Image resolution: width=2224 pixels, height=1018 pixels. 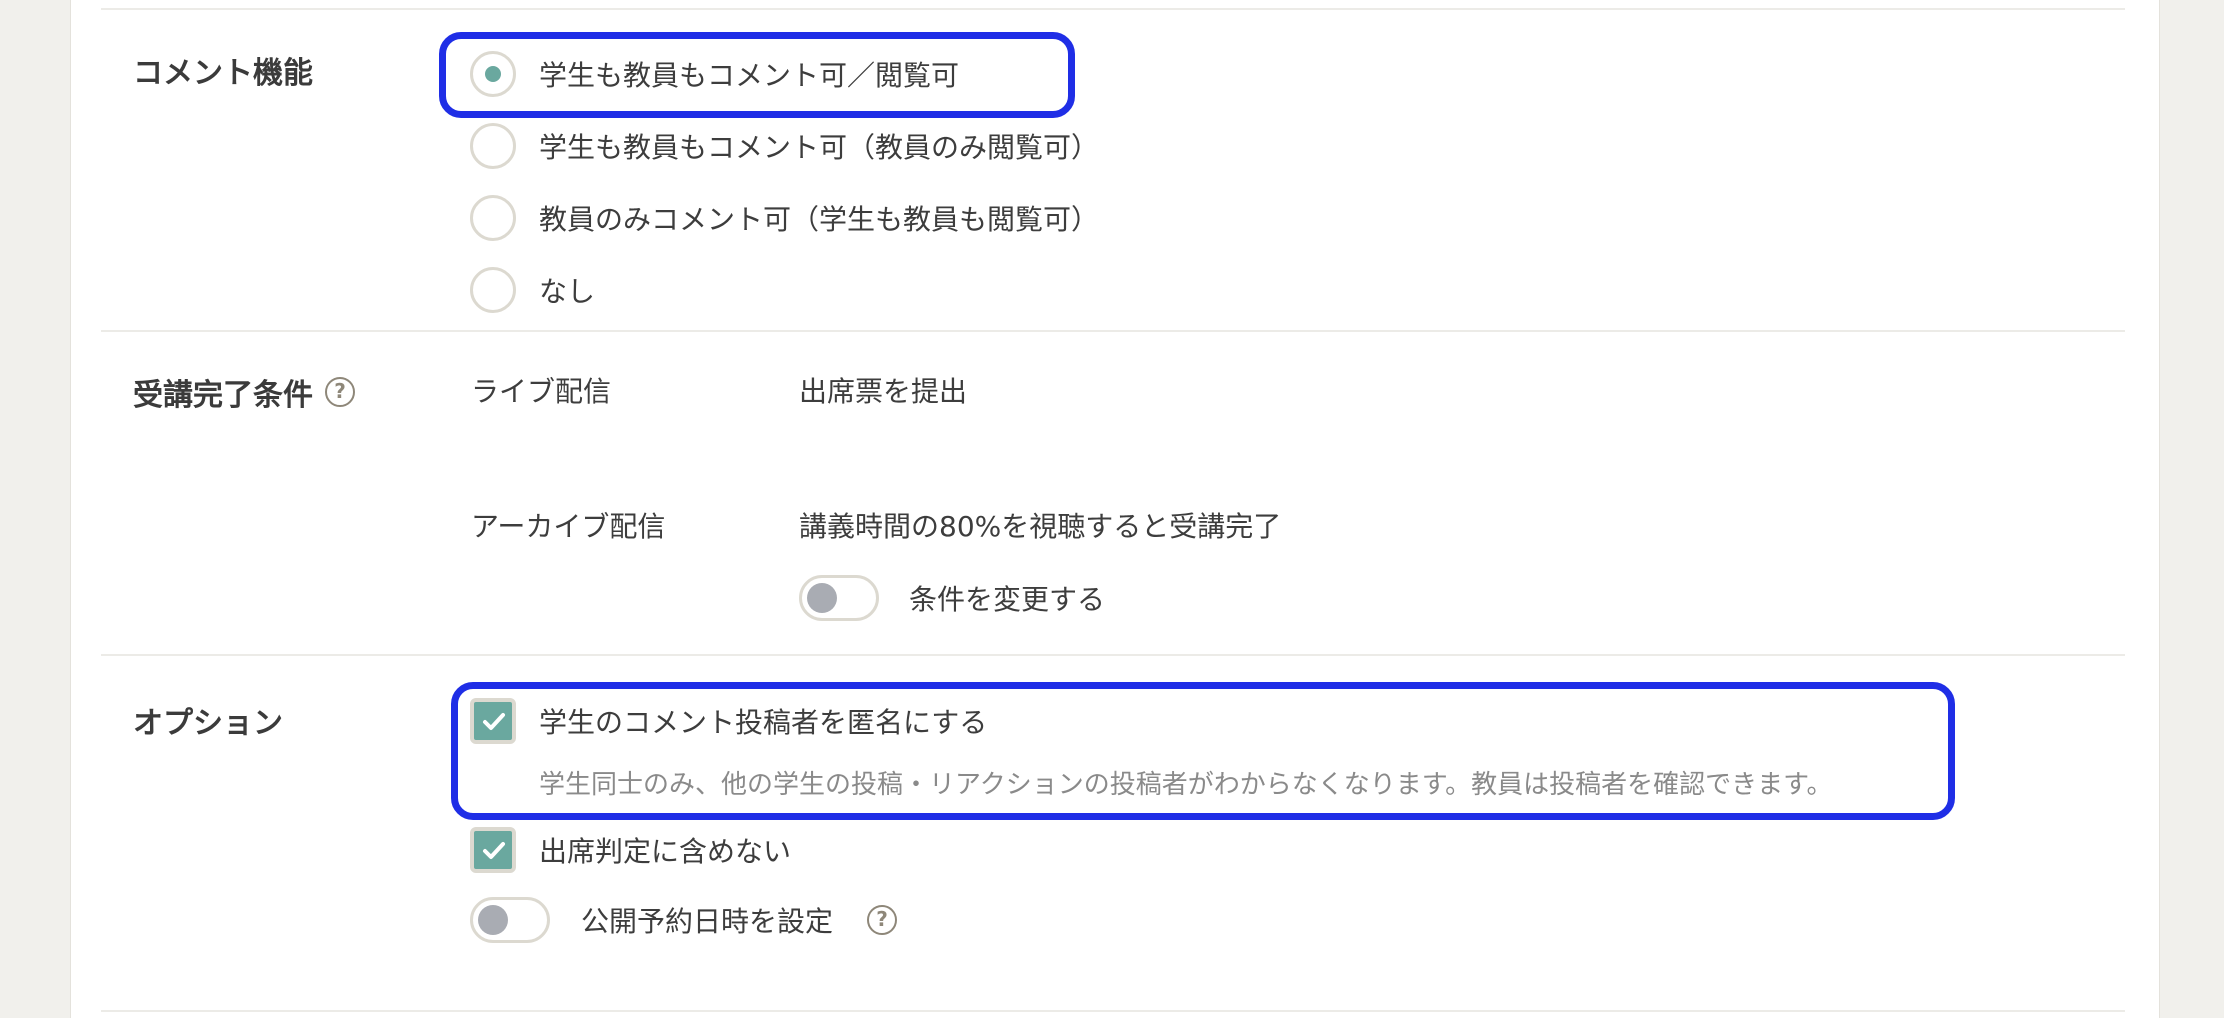 What do you see at coordinates (541, 391) in the screenshot?
I see `live-label: ライブ配信` at bounding box center [541, 391].